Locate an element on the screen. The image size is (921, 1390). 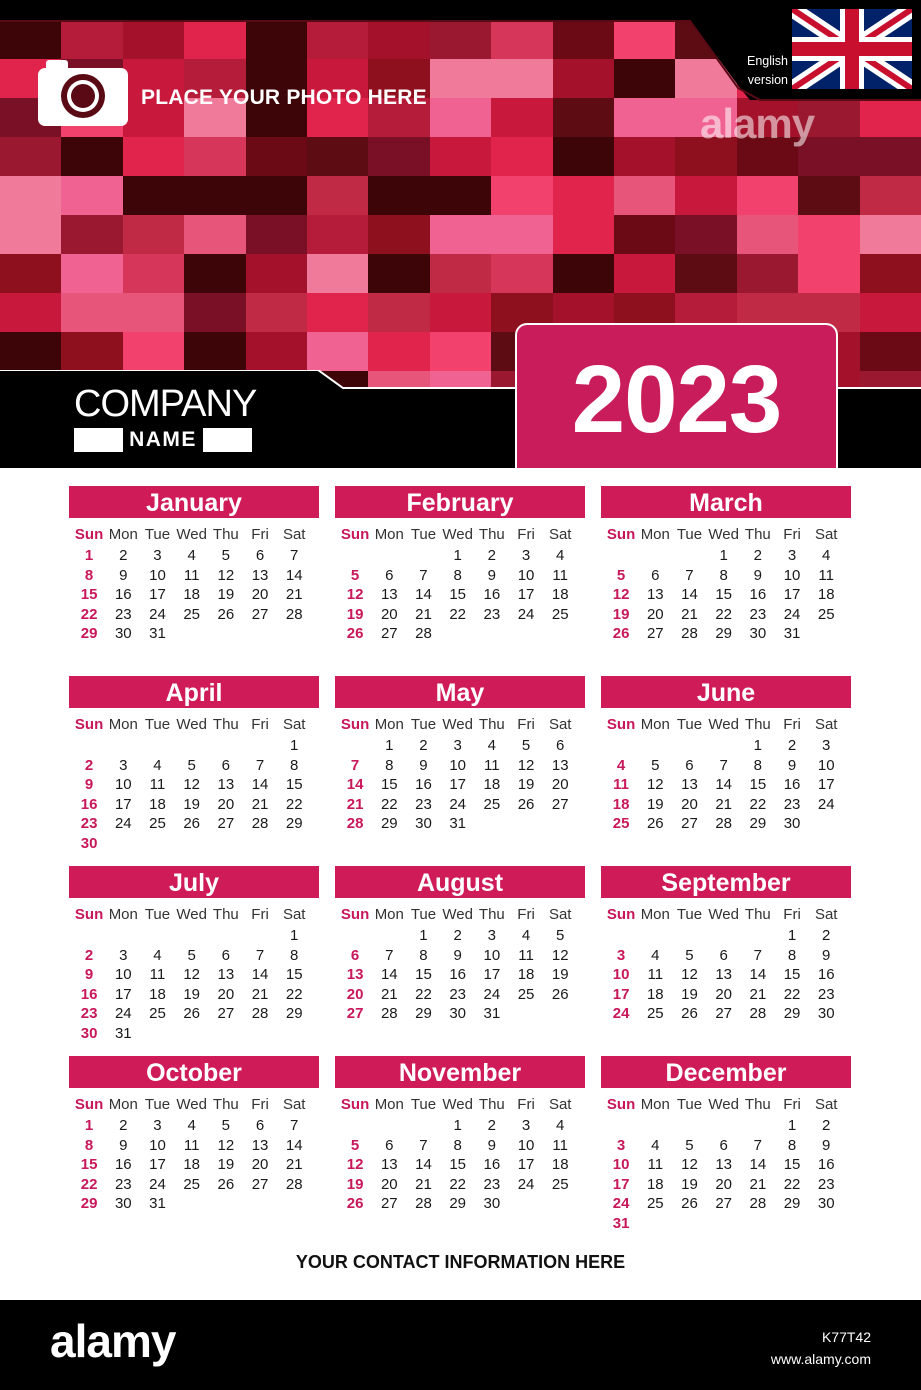
day-cell: 2 is located at coordinates (758, 555).